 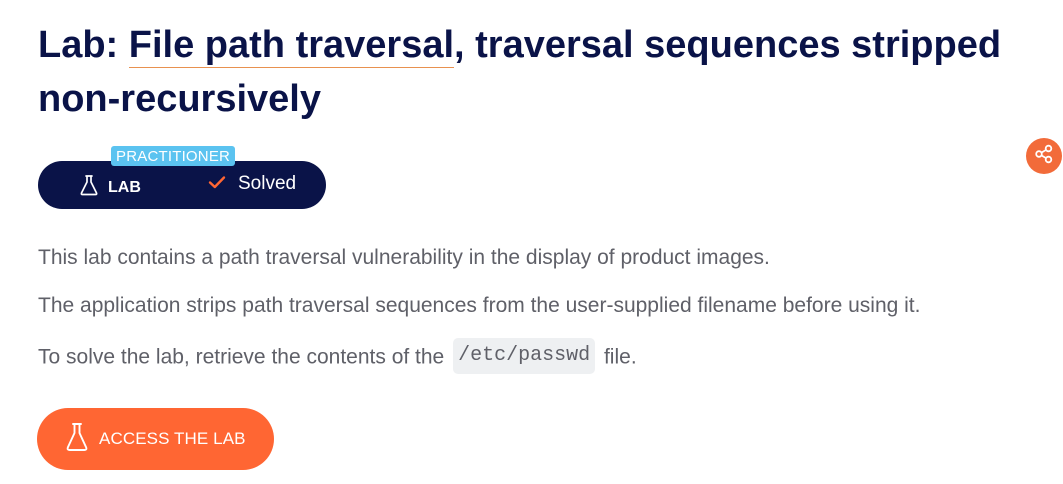 What do you see at coordinates (172, 438) in the screenshot?
I see `access-lab-label: ACCESS THE LAB` at bounding box center [172, 438].